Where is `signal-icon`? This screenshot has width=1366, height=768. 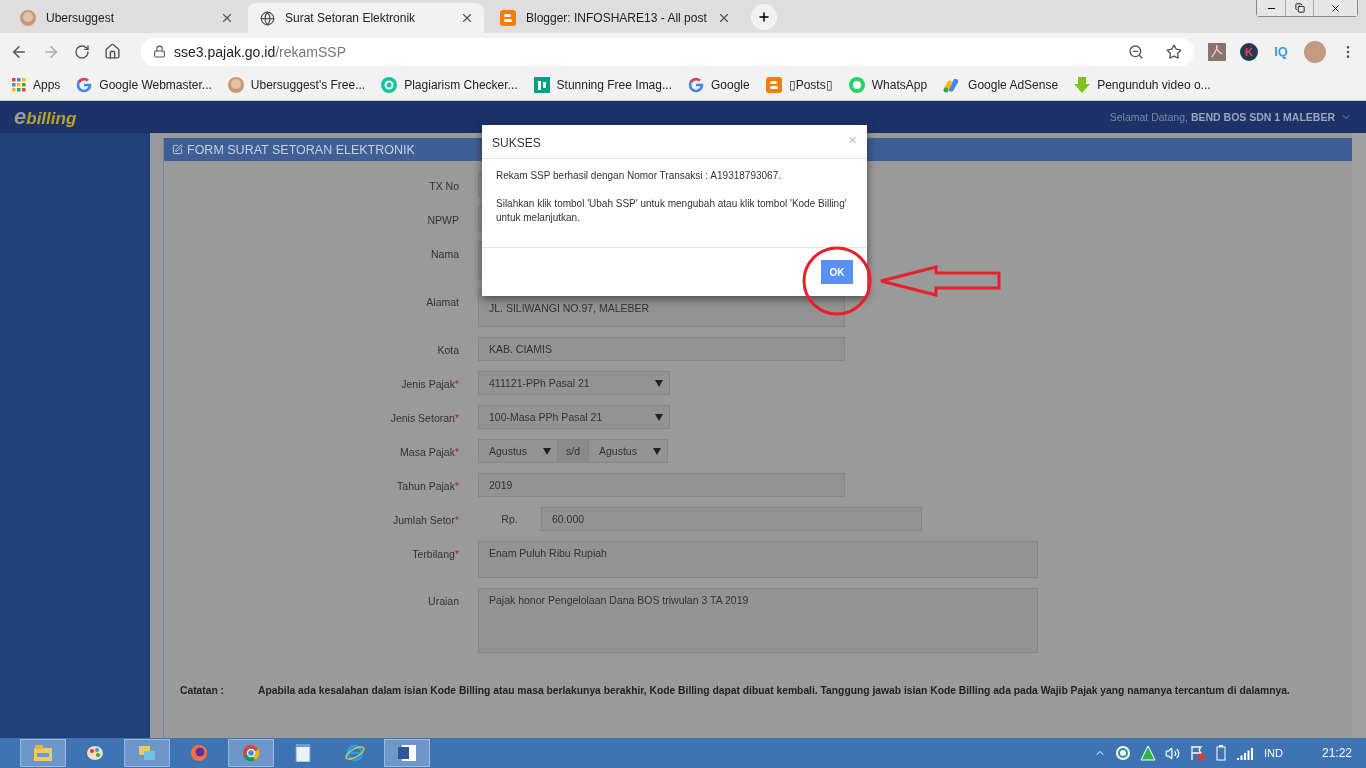 signal-icon is located at coordinates (1246, 753).